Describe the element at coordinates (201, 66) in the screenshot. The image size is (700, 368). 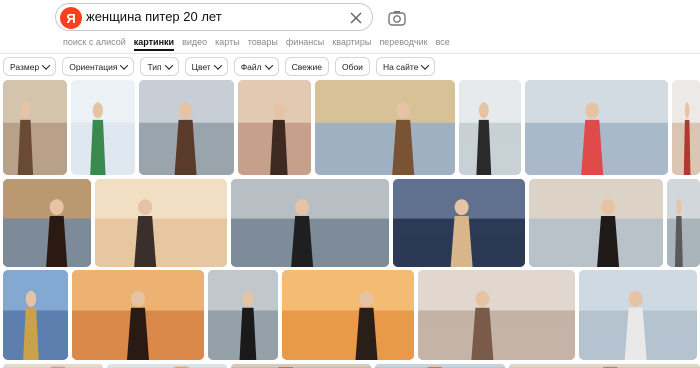
I see `filter-label: Цвет` at that location.